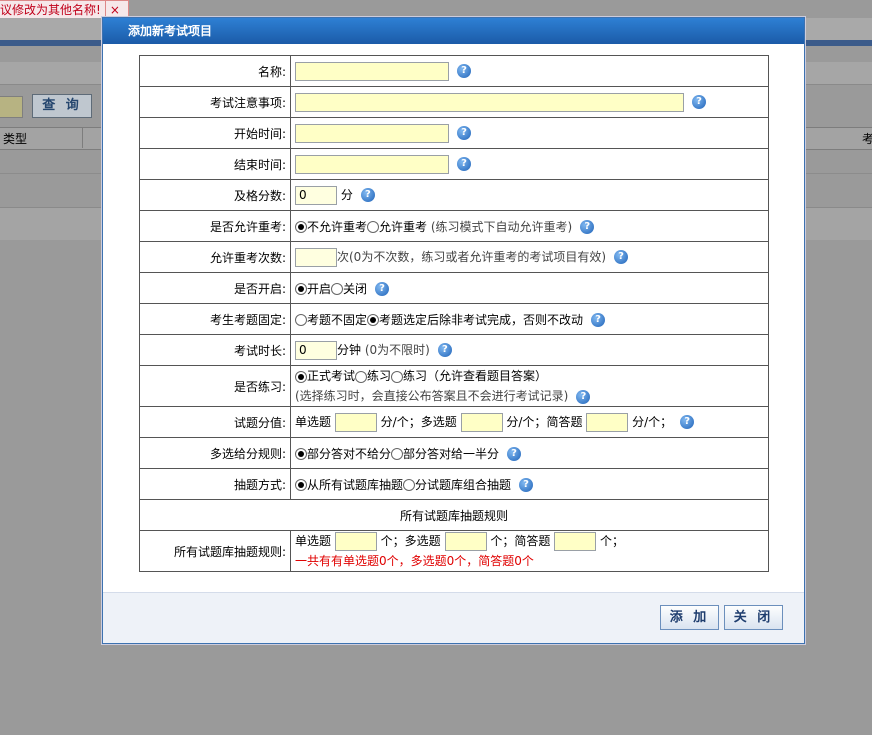 The width and height of the screenshot is (872, 735). I want to click on practice-formal-radio, so click(301, 376).